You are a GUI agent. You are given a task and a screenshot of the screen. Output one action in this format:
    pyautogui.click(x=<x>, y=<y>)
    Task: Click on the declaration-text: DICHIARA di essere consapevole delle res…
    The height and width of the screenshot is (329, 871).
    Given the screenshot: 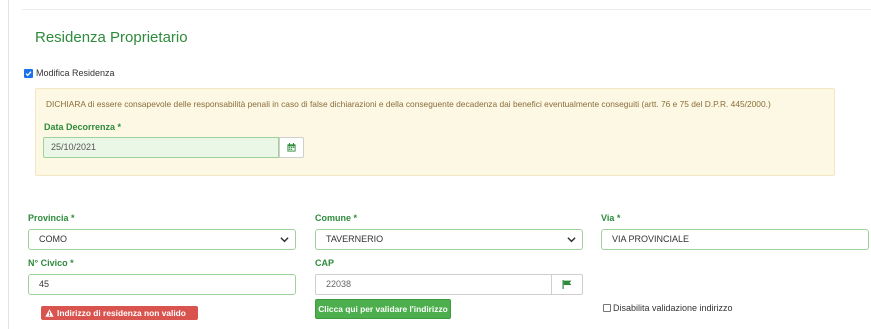 What is the action you would take?
    pyautogui.click(x=408, y=104)
    